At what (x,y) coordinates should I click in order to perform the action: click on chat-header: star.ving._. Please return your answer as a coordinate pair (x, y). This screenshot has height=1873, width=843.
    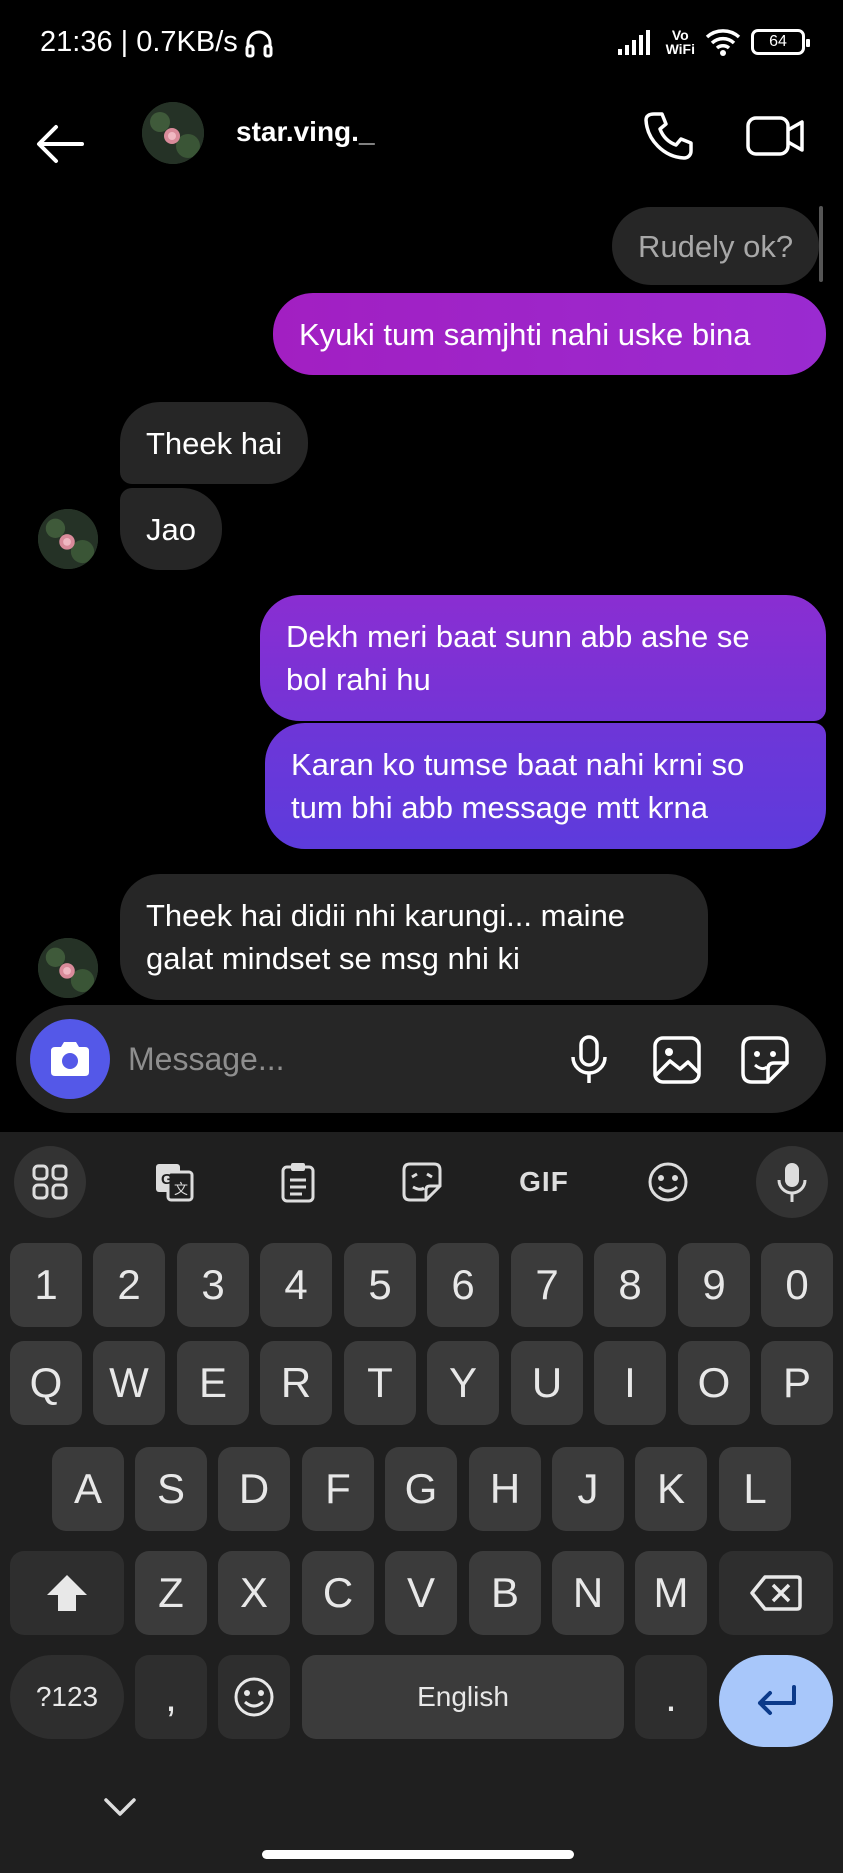
    Looking at the image, I should click on (421, 140).